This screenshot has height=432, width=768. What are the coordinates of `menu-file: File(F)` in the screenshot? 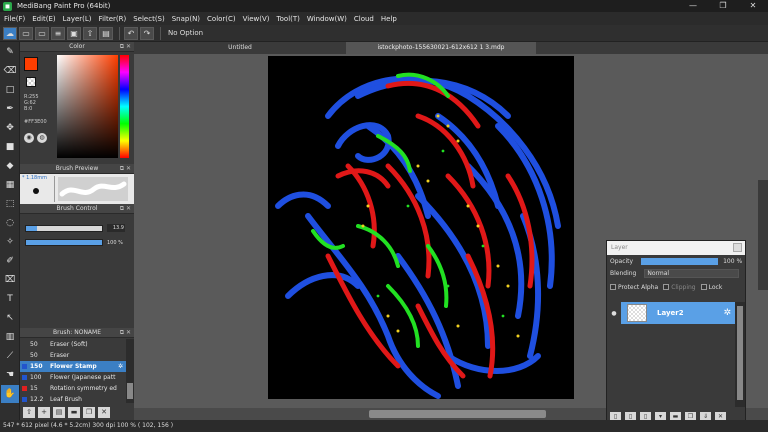 It's located at (14, 19).